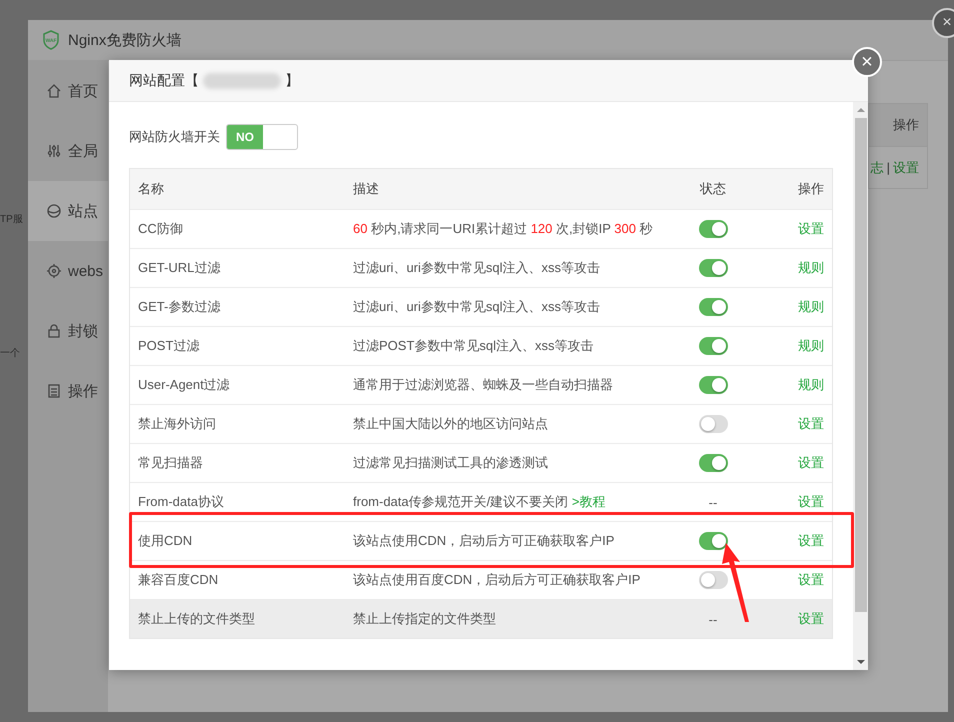 The image size is (954, 722). I want to click on dialog-title-bracket: 】, so click(292, 81).